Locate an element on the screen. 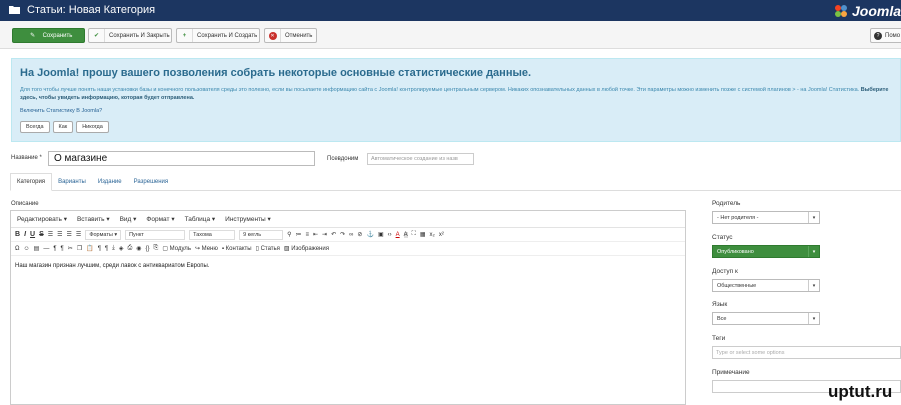 This screenshot has width=901, height=405. save-close-button: ✔ Сохранить И Закрыть is located at coordinates (130, 35).